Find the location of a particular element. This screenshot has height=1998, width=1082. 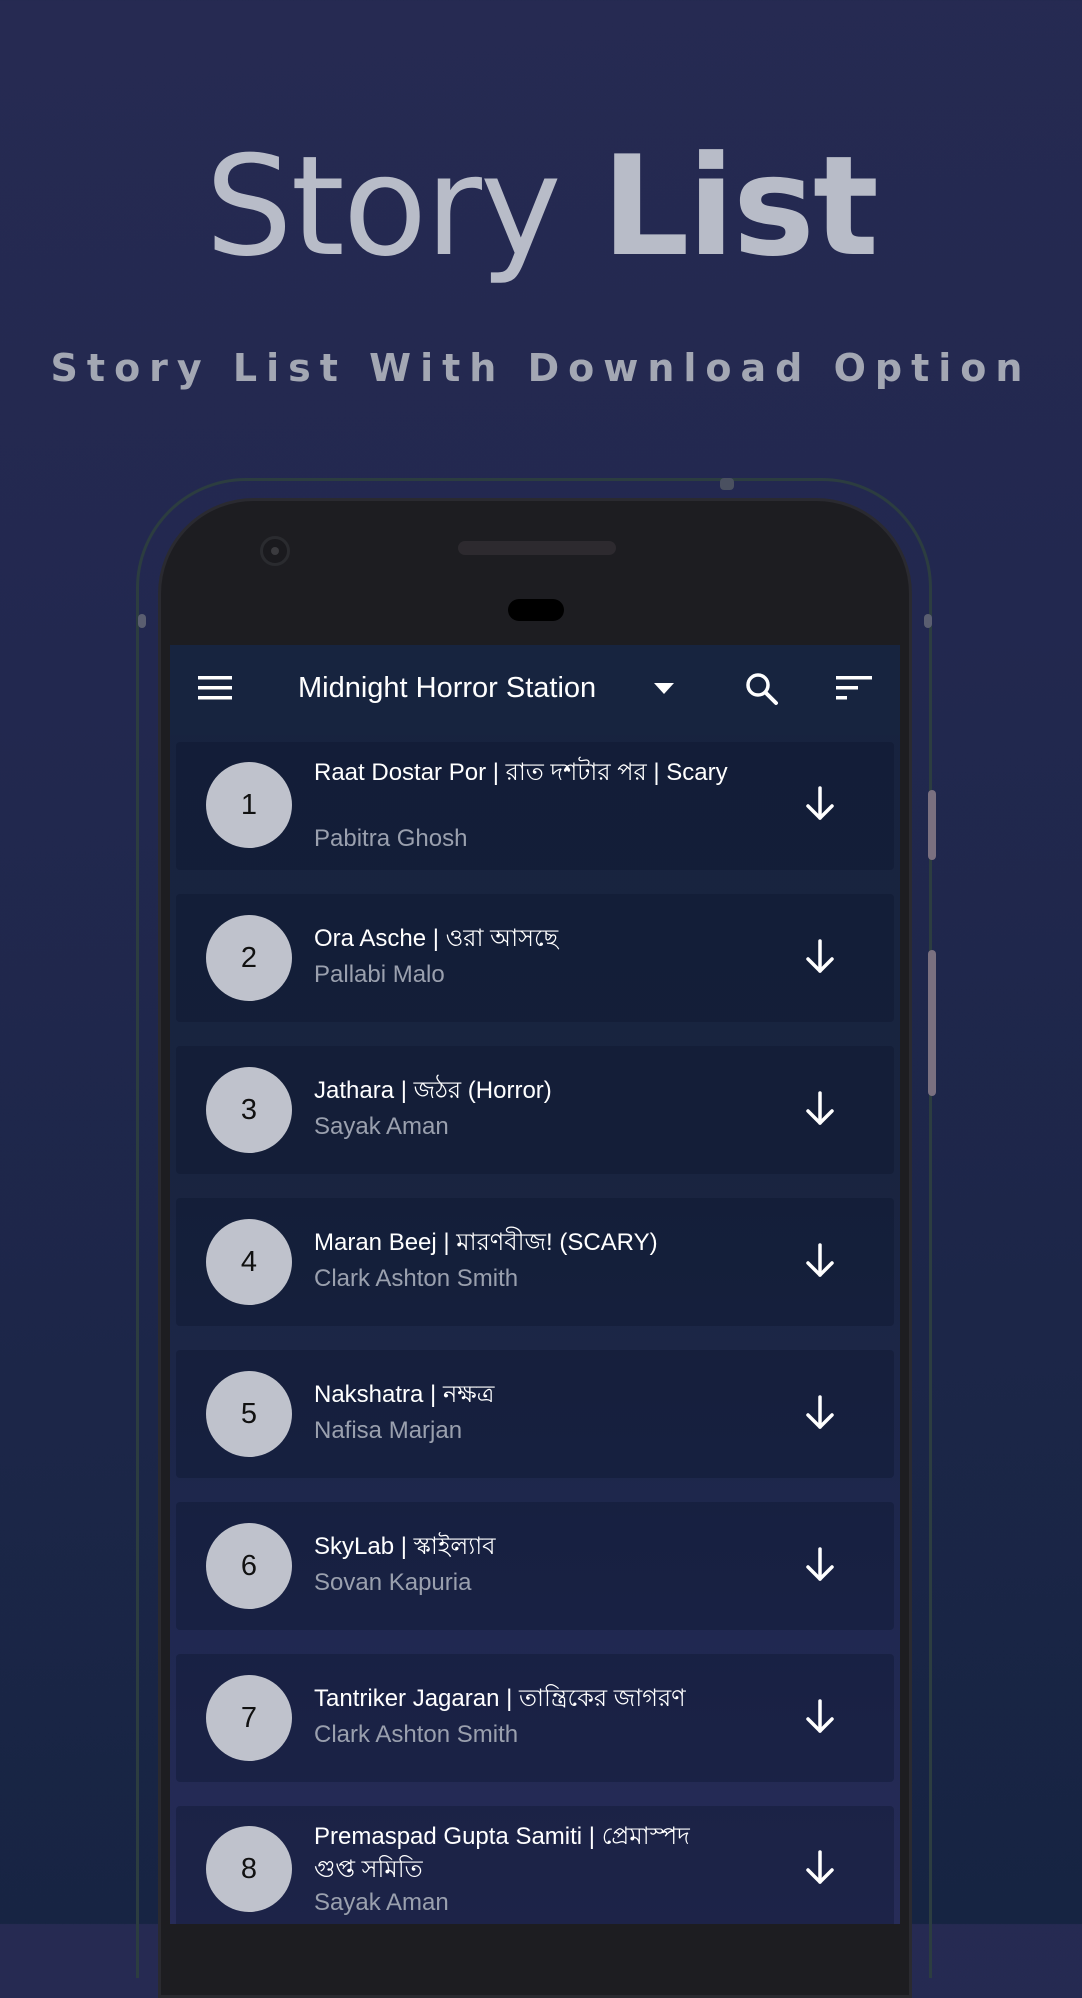

story-title: Ora Asche | ওরা আসছে is located at coordinates (524, 938).